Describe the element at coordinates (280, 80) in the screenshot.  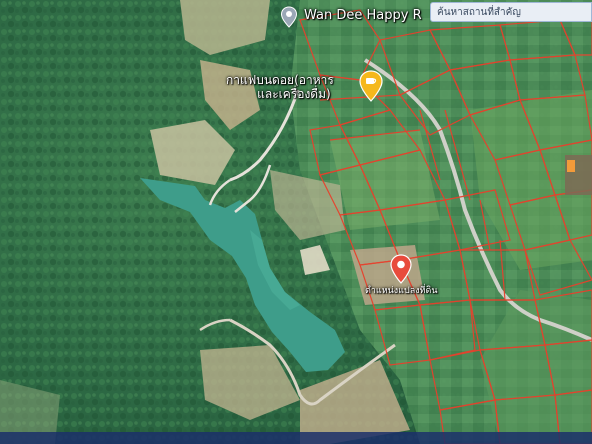
I see `cafe-label-line1: กาแฟบนดอย(อาหาร` at that location.